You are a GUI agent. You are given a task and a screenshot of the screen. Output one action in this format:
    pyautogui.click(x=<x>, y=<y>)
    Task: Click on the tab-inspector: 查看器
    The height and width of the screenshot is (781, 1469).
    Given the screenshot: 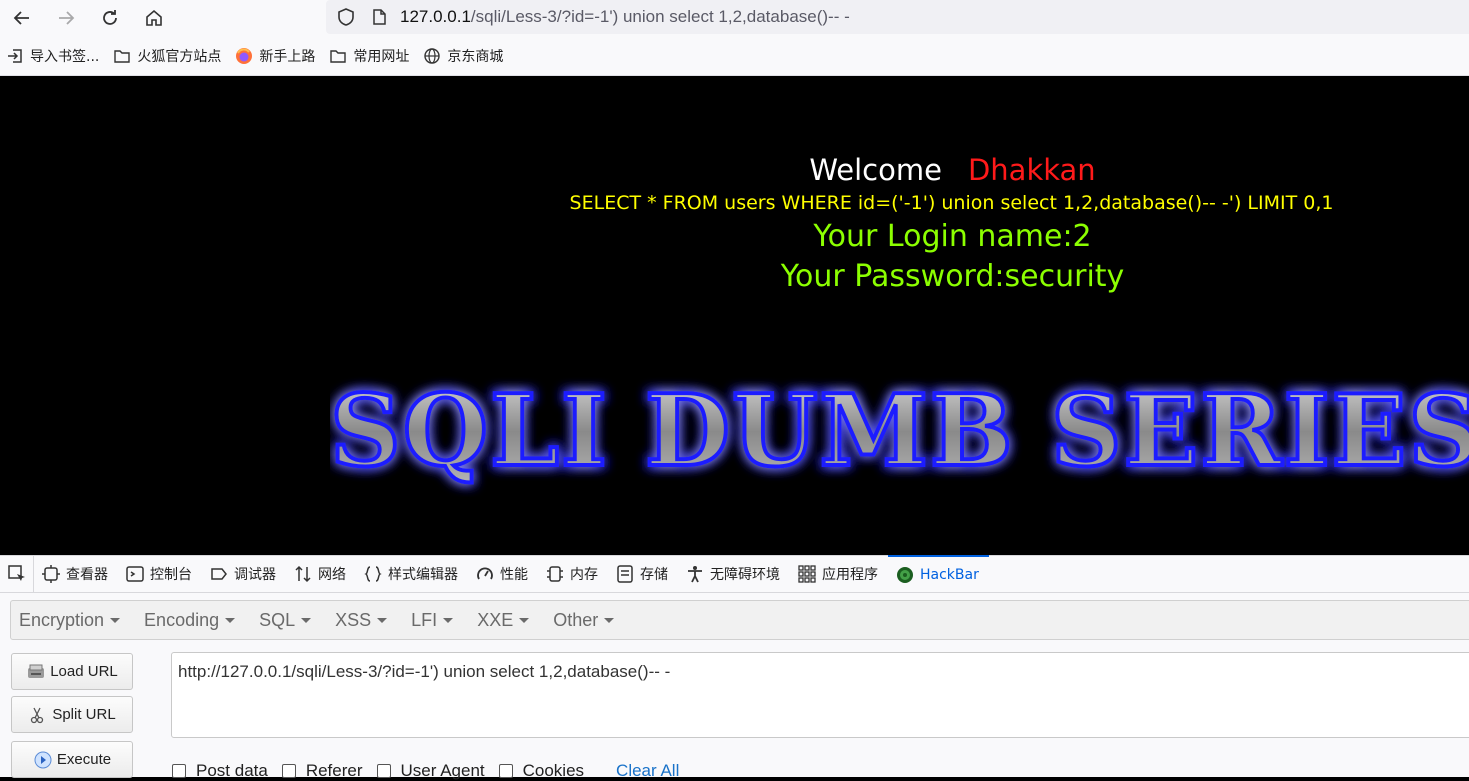 What is the action you would take?
    pyautogui.click(x=76, y=574)
    